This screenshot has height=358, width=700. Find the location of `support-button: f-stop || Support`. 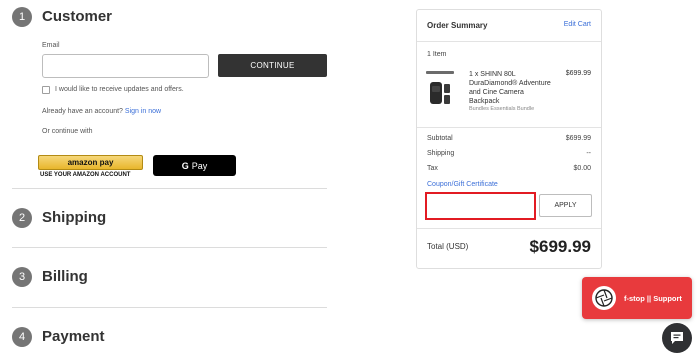

support-button: f-stop || Support is located at coordinates (637, 298).